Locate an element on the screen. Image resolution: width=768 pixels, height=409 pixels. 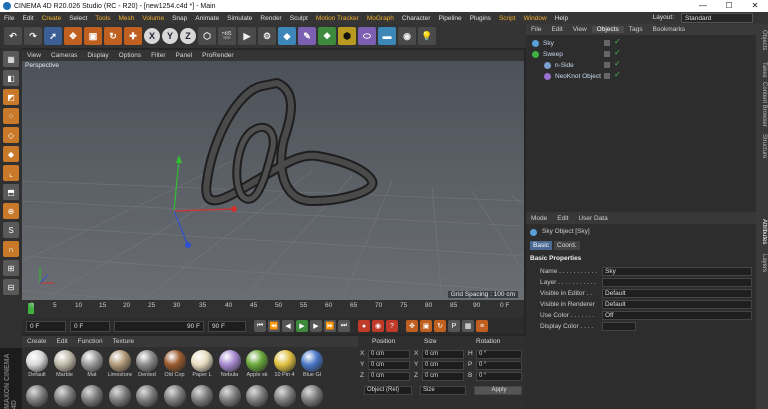
side-tab-structure: Structure is located at coordinates (762, 146).